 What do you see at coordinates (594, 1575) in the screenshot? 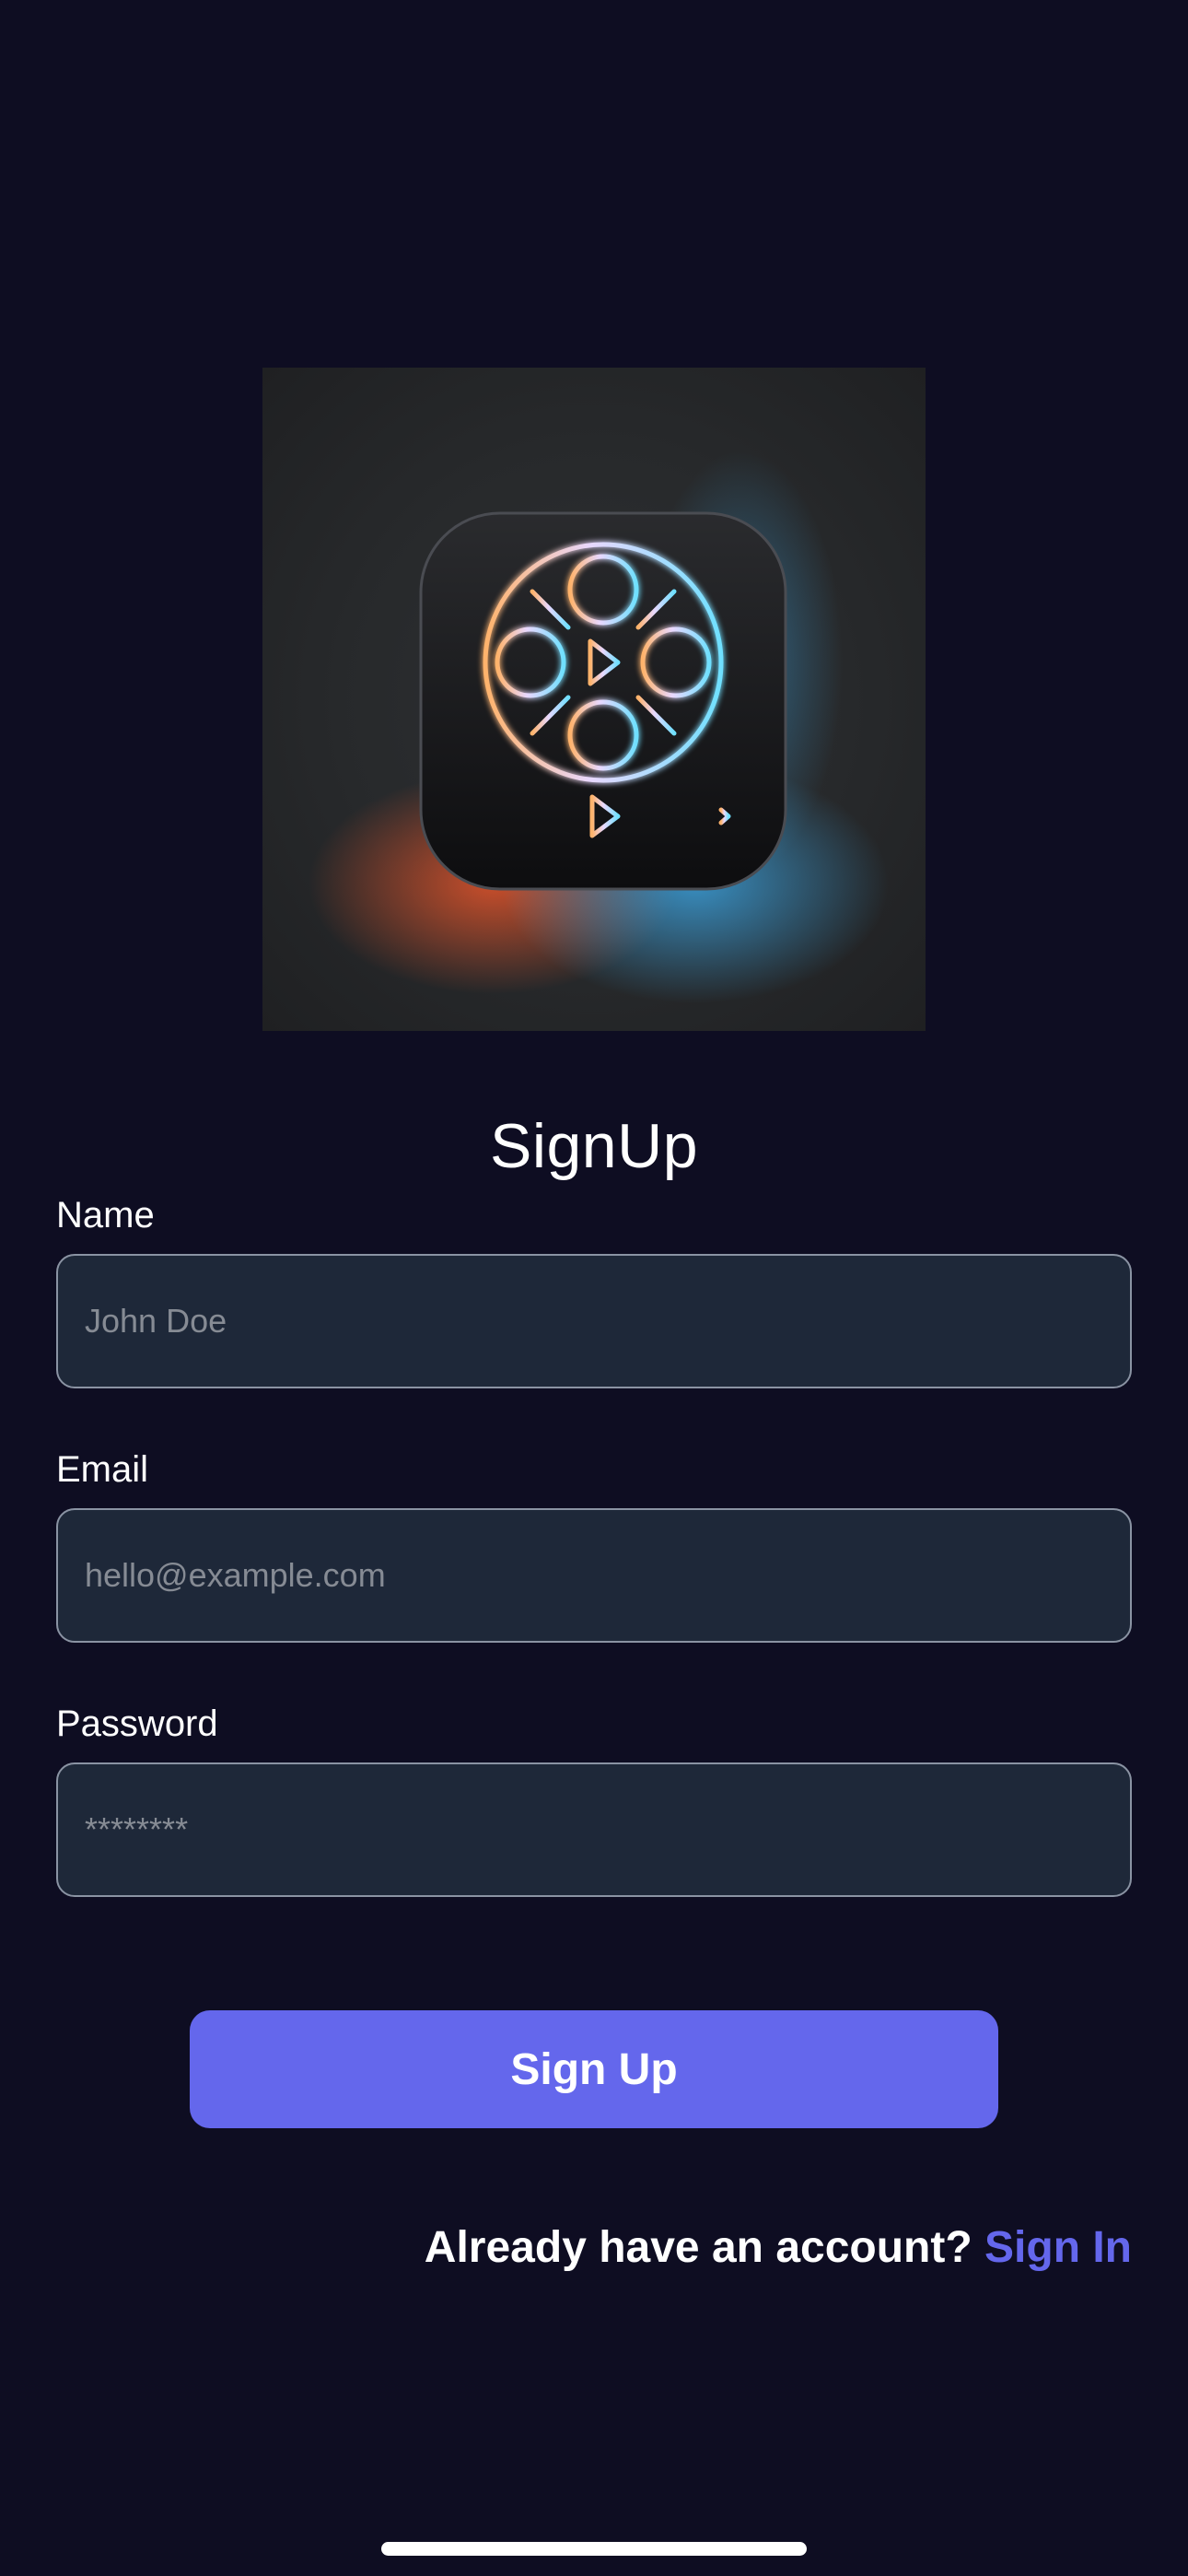
I see `email-input` at bounding box center [594, 1575].